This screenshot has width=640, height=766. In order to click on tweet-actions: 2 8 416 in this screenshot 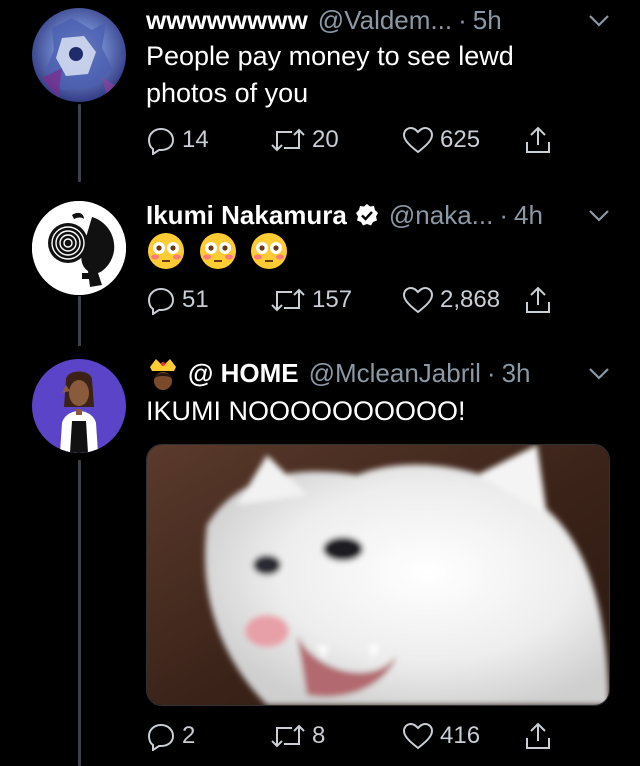, I will do `click(361, 736)`.